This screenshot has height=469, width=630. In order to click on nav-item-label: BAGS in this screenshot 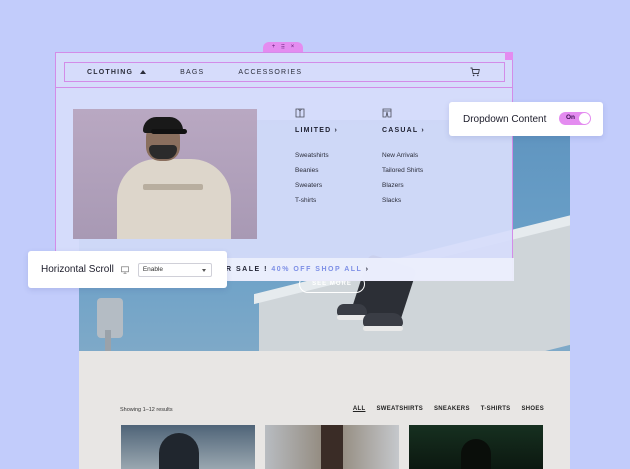, I will do `click(192, 72)`.